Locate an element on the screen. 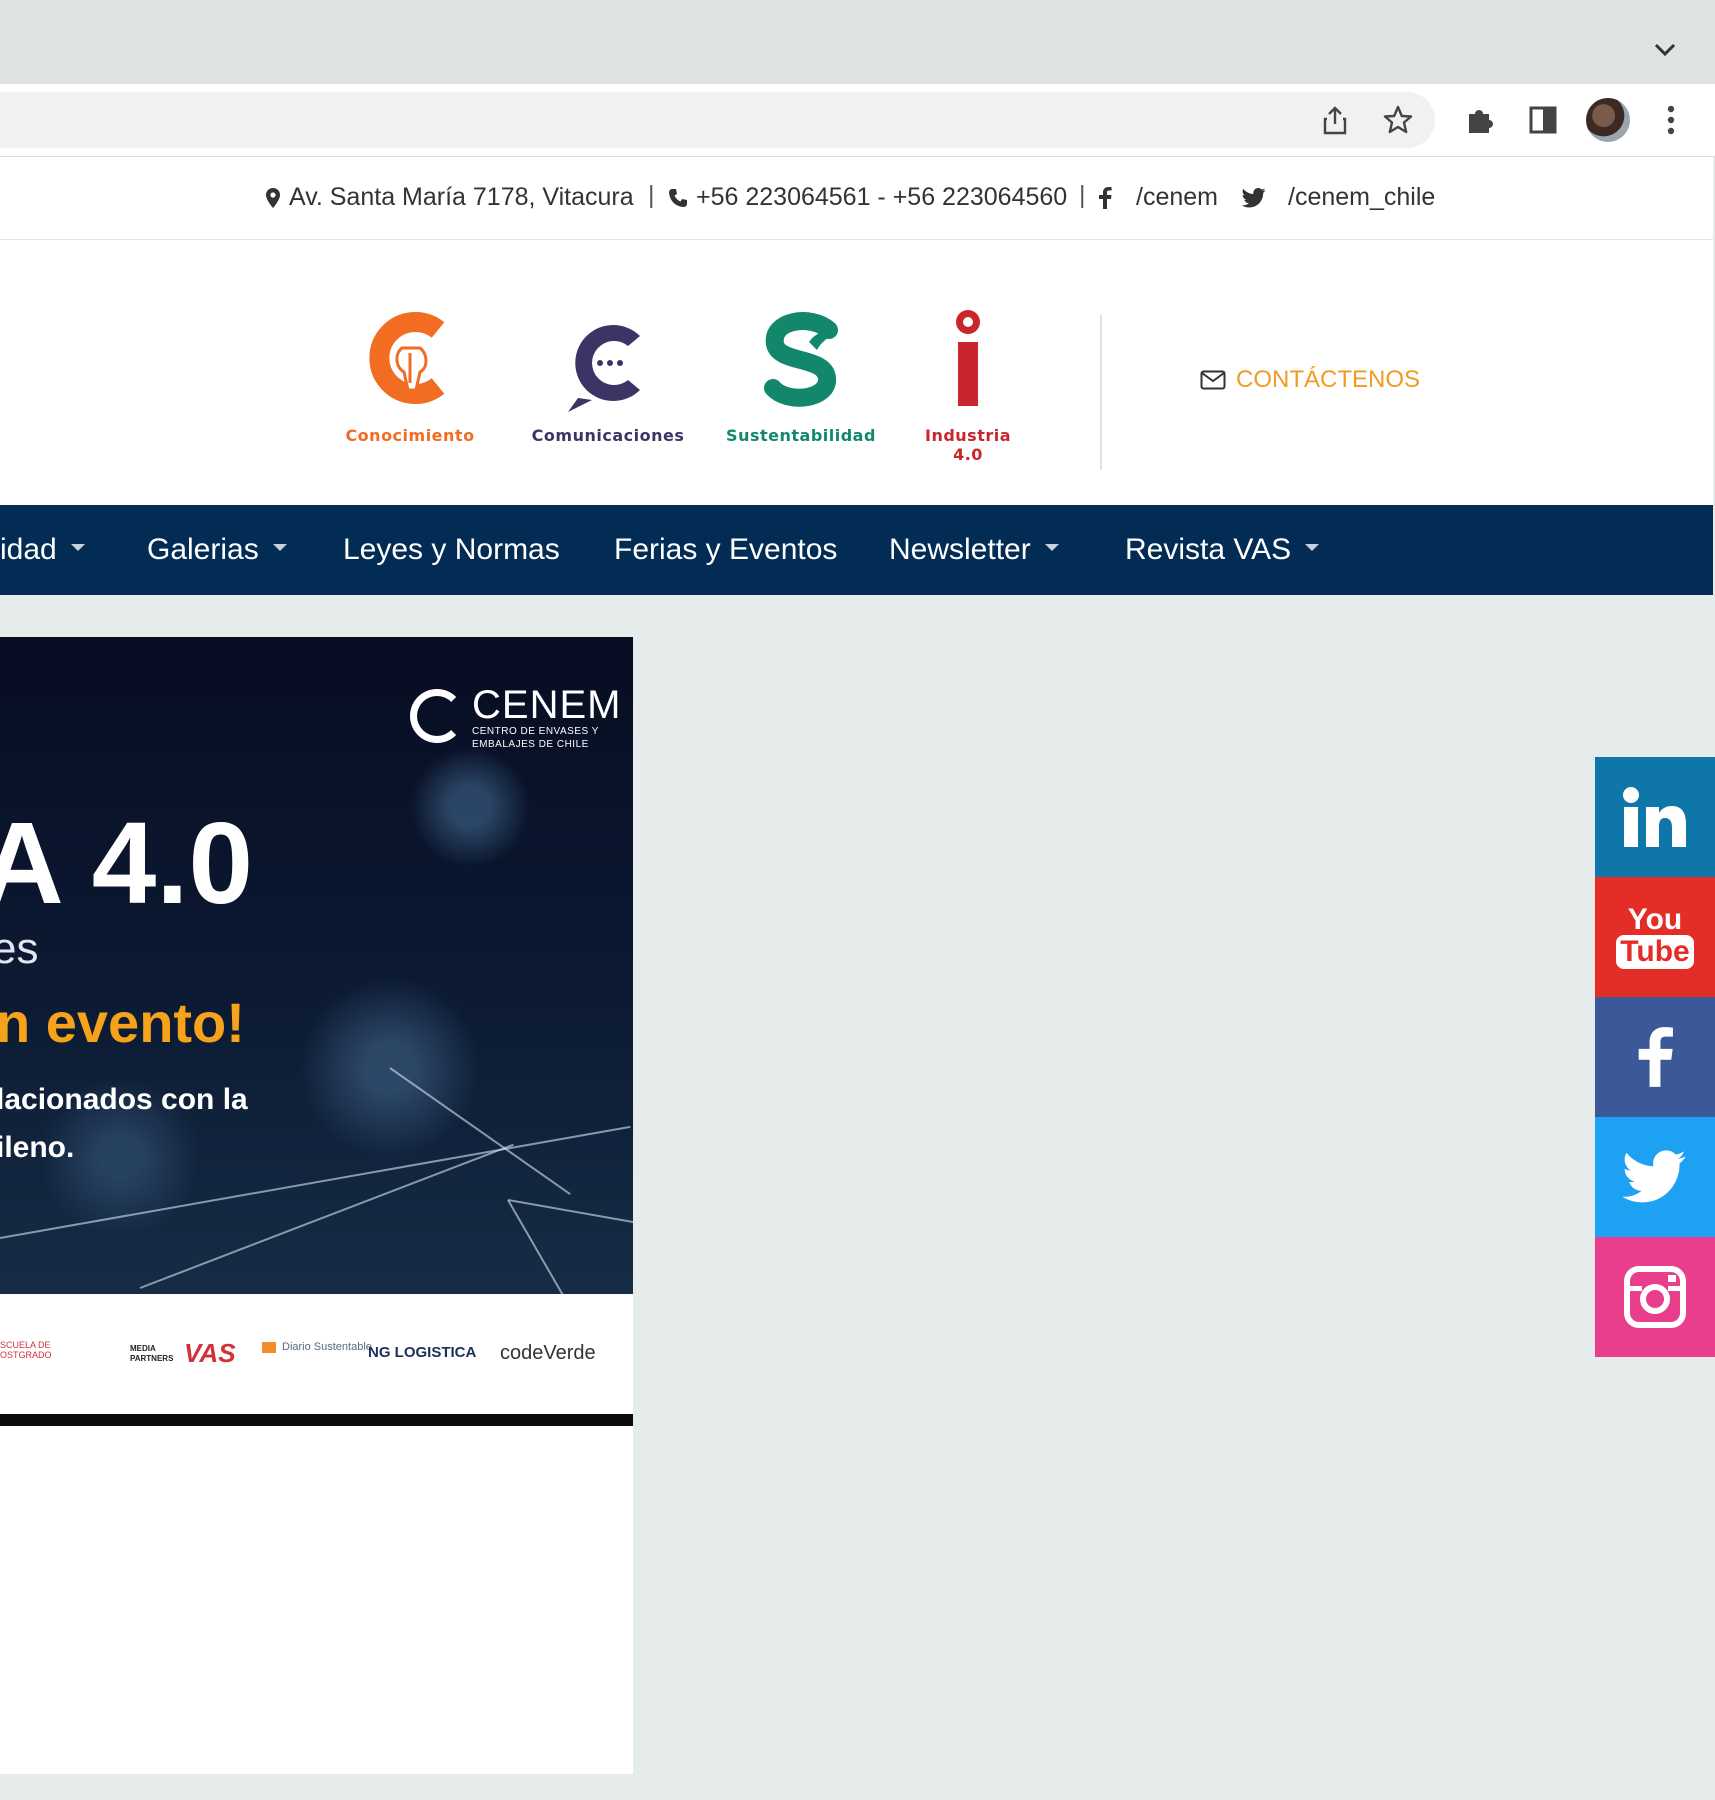 This screenshot has width=1715, height=1800. nav-item-ferias-eventos: Ferias y Eventos is located at coordinates (725, 550).